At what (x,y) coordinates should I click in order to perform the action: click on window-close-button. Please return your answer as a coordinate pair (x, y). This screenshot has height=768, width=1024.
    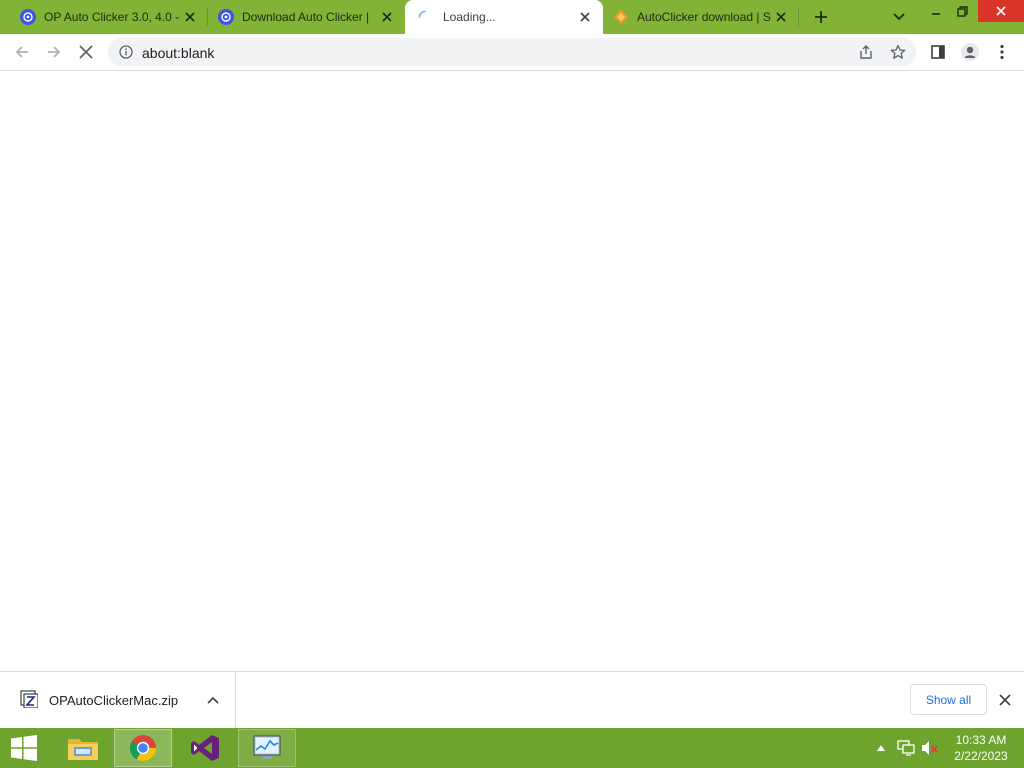
    Looking at the image, I should click on (1001, 11).